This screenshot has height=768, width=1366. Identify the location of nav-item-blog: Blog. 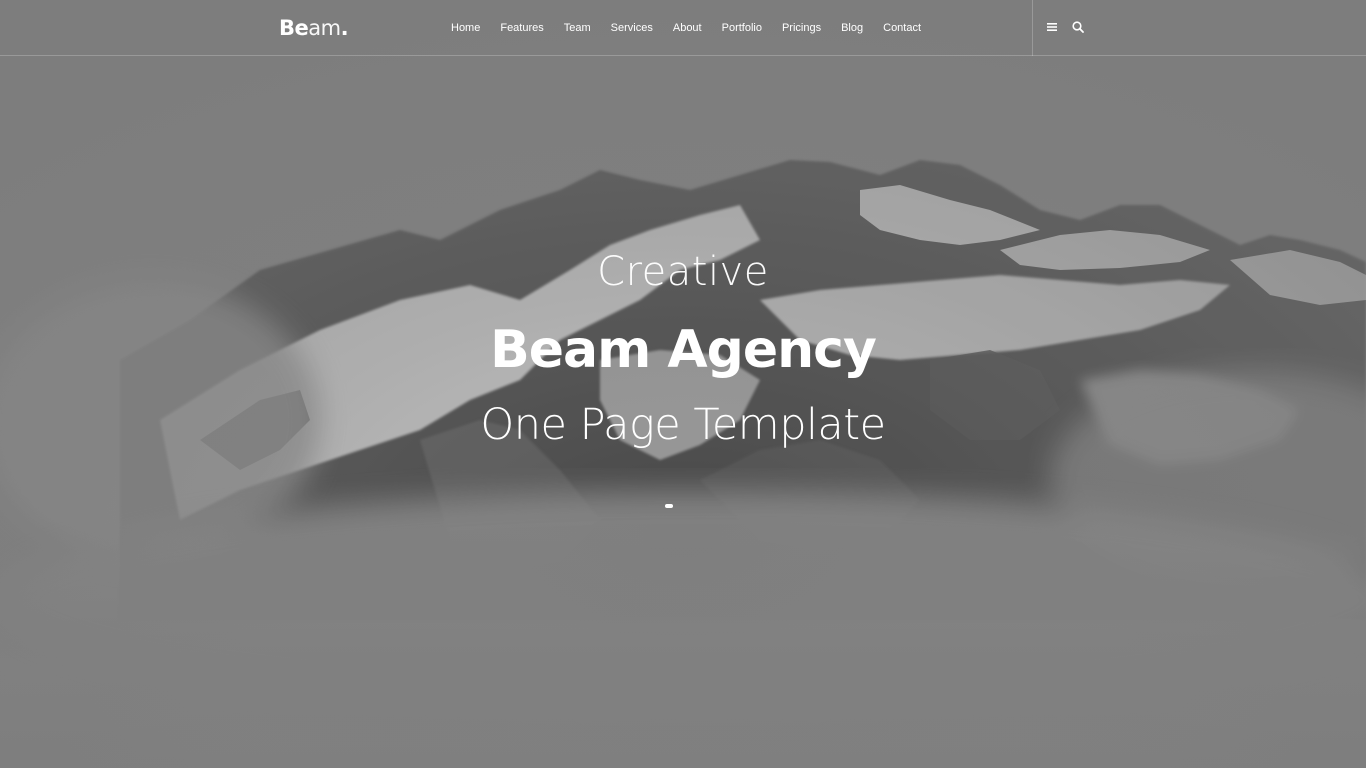
(852, 28).